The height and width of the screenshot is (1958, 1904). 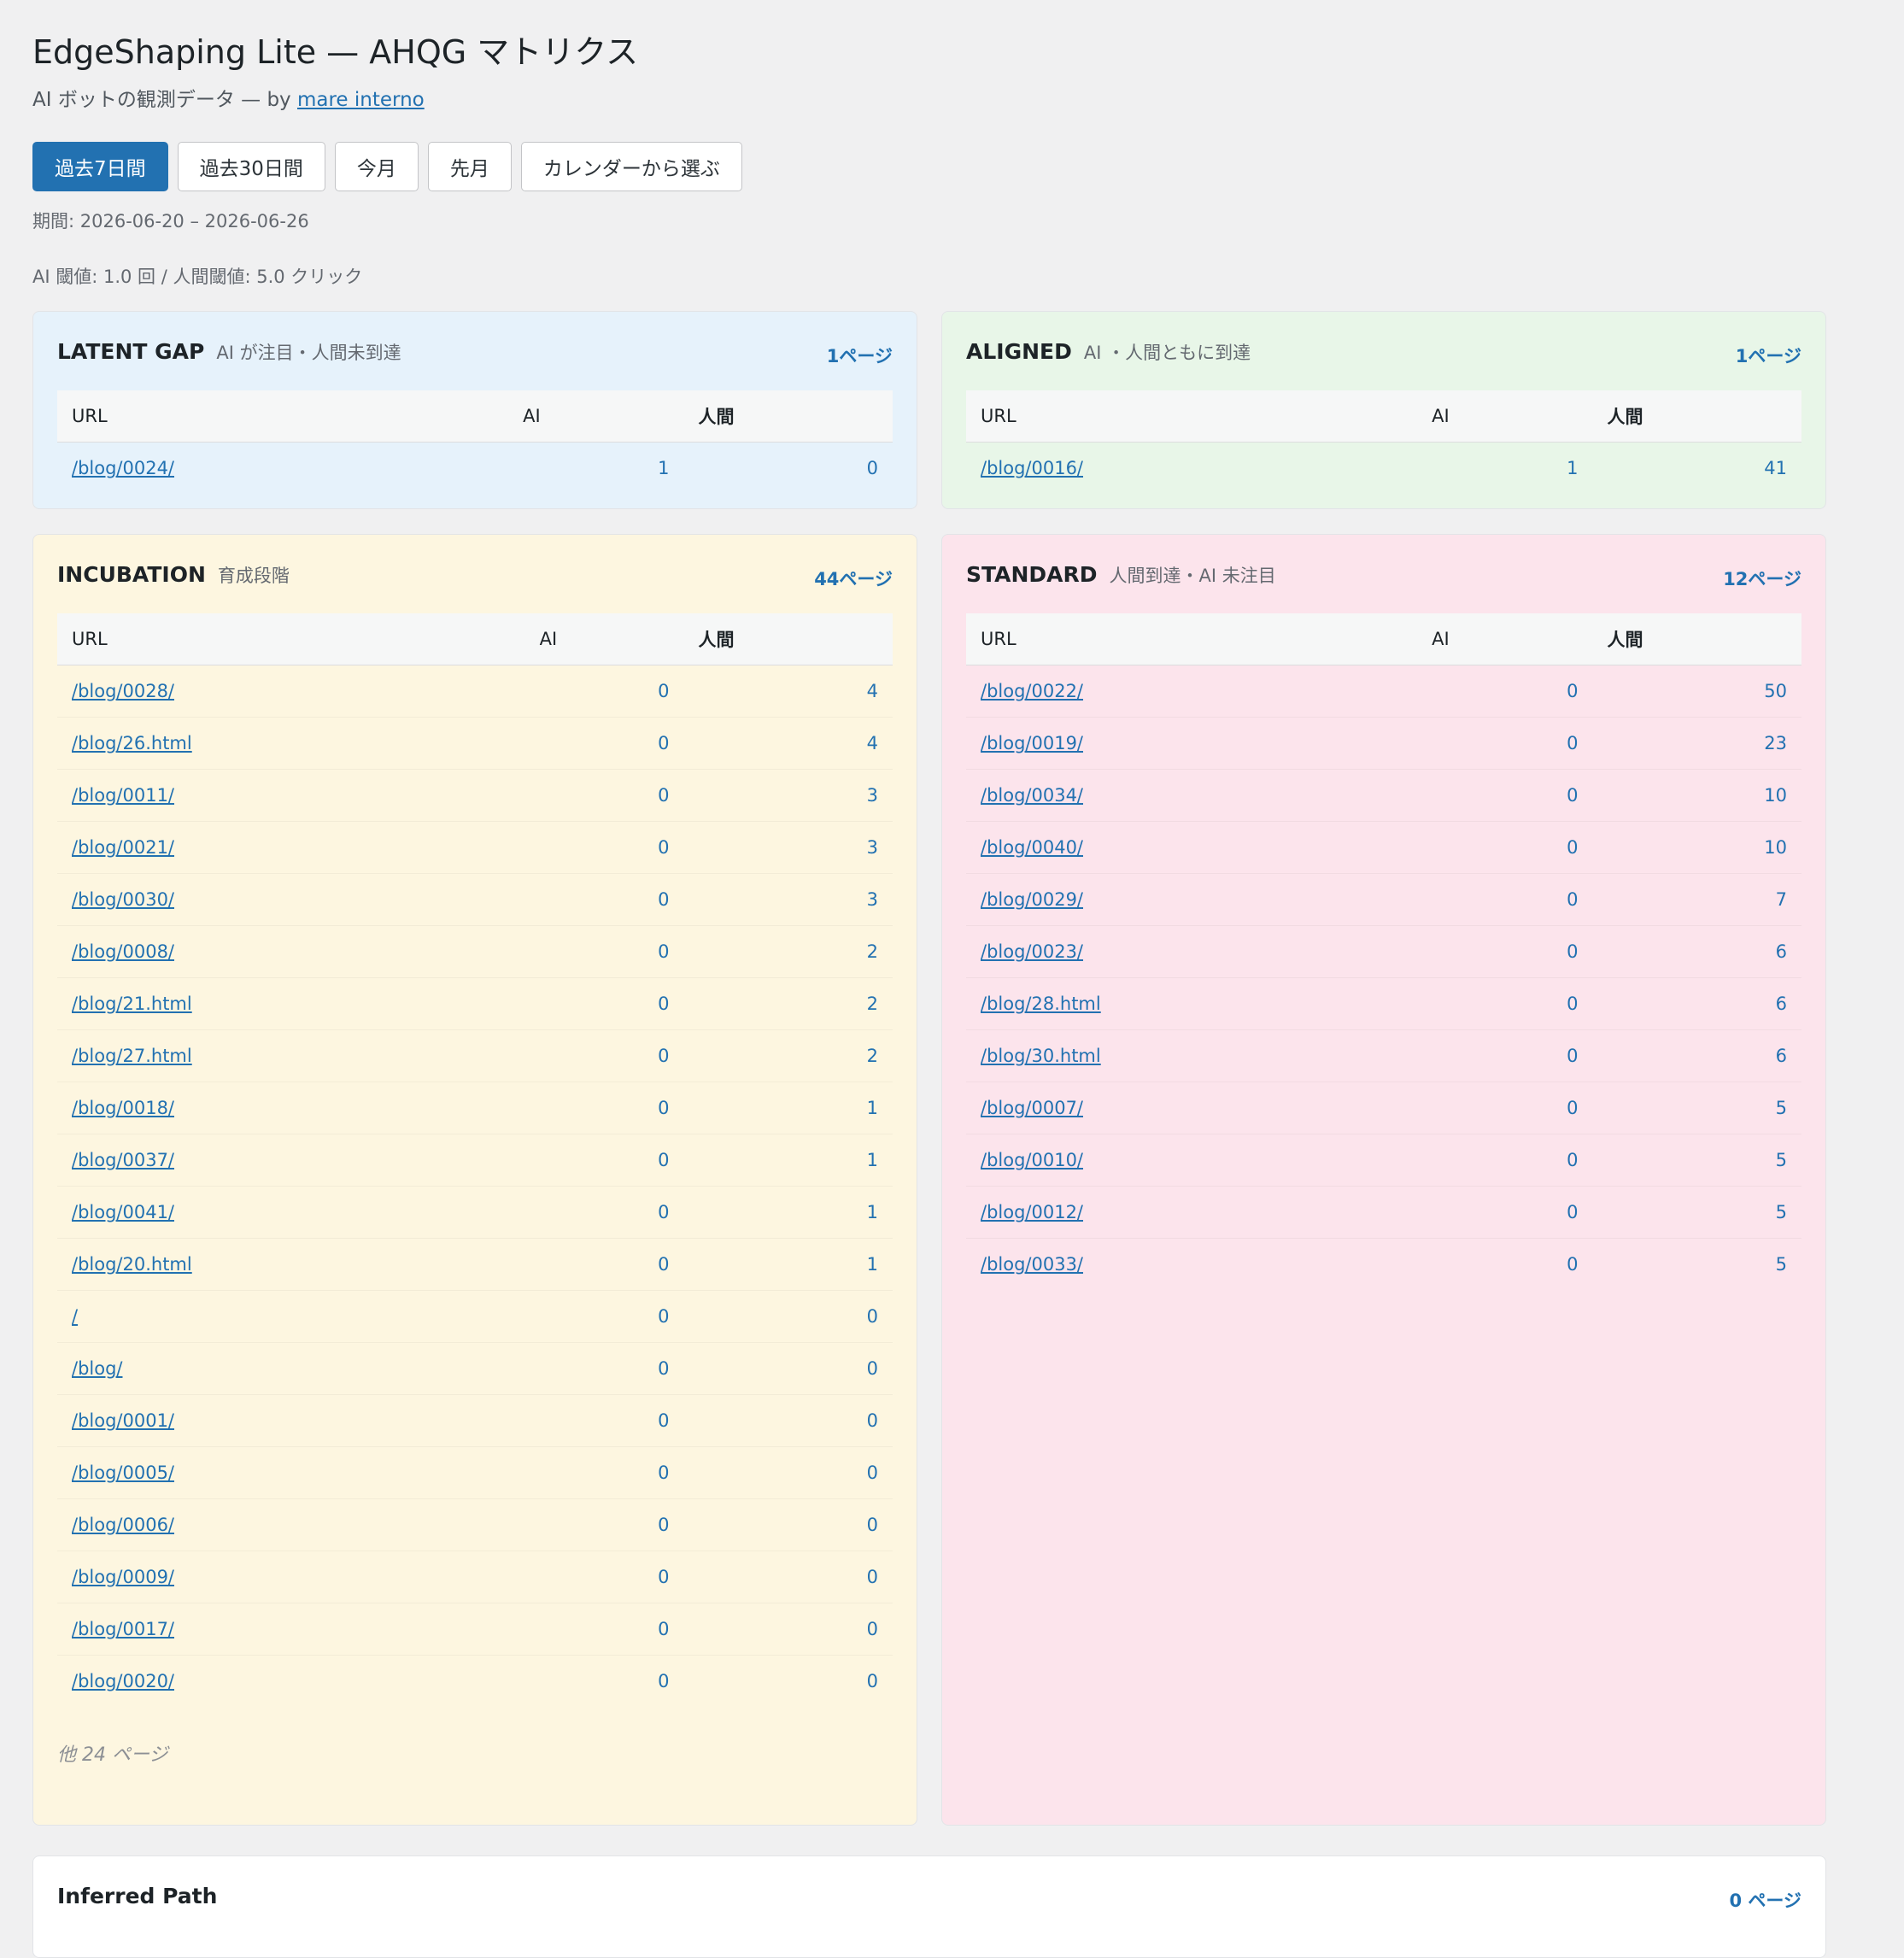 I want to click on table-row: /blog/0029/0 7, so click(x=1384, y=899).